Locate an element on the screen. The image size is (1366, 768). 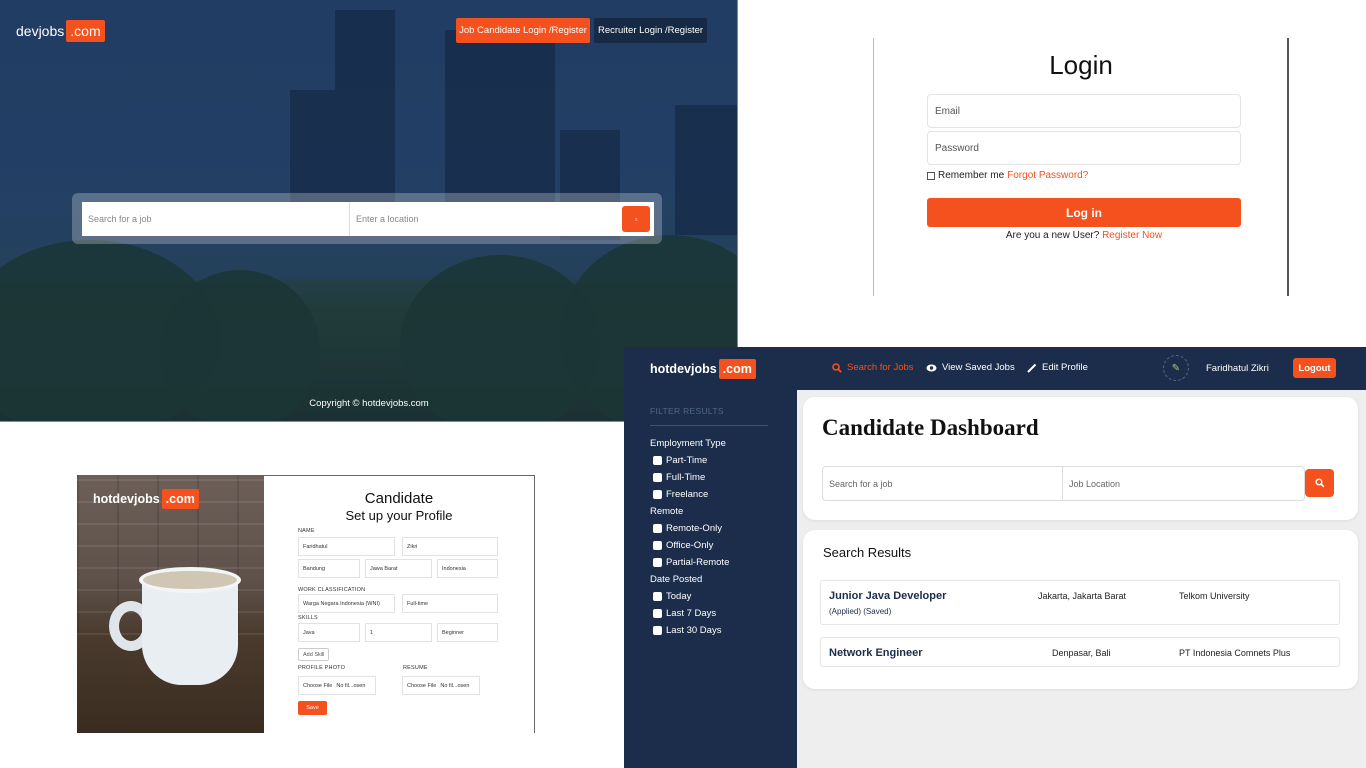
filter-label: Full-Time is located at coordinates (686, 477).